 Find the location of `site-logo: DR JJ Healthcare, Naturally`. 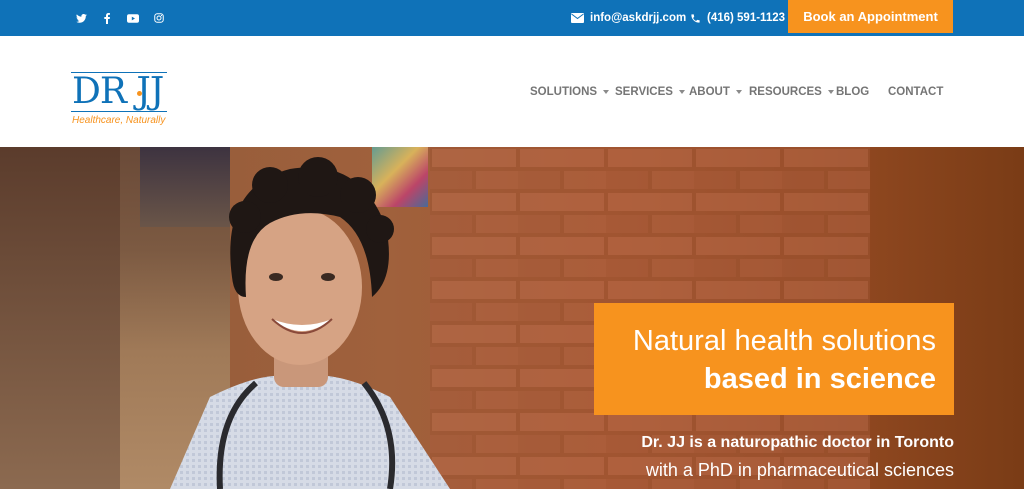

site-logo: DR JJ Healthcare, Naturally is located at coordinates (126, 100).